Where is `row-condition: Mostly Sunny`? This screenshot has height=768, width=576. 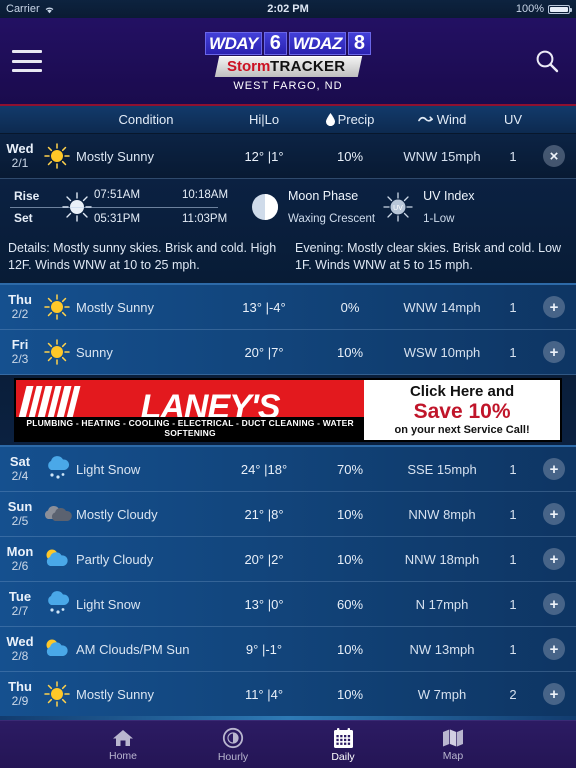
row-condition: Mostly Sunny is located at coordinates (115, 156).